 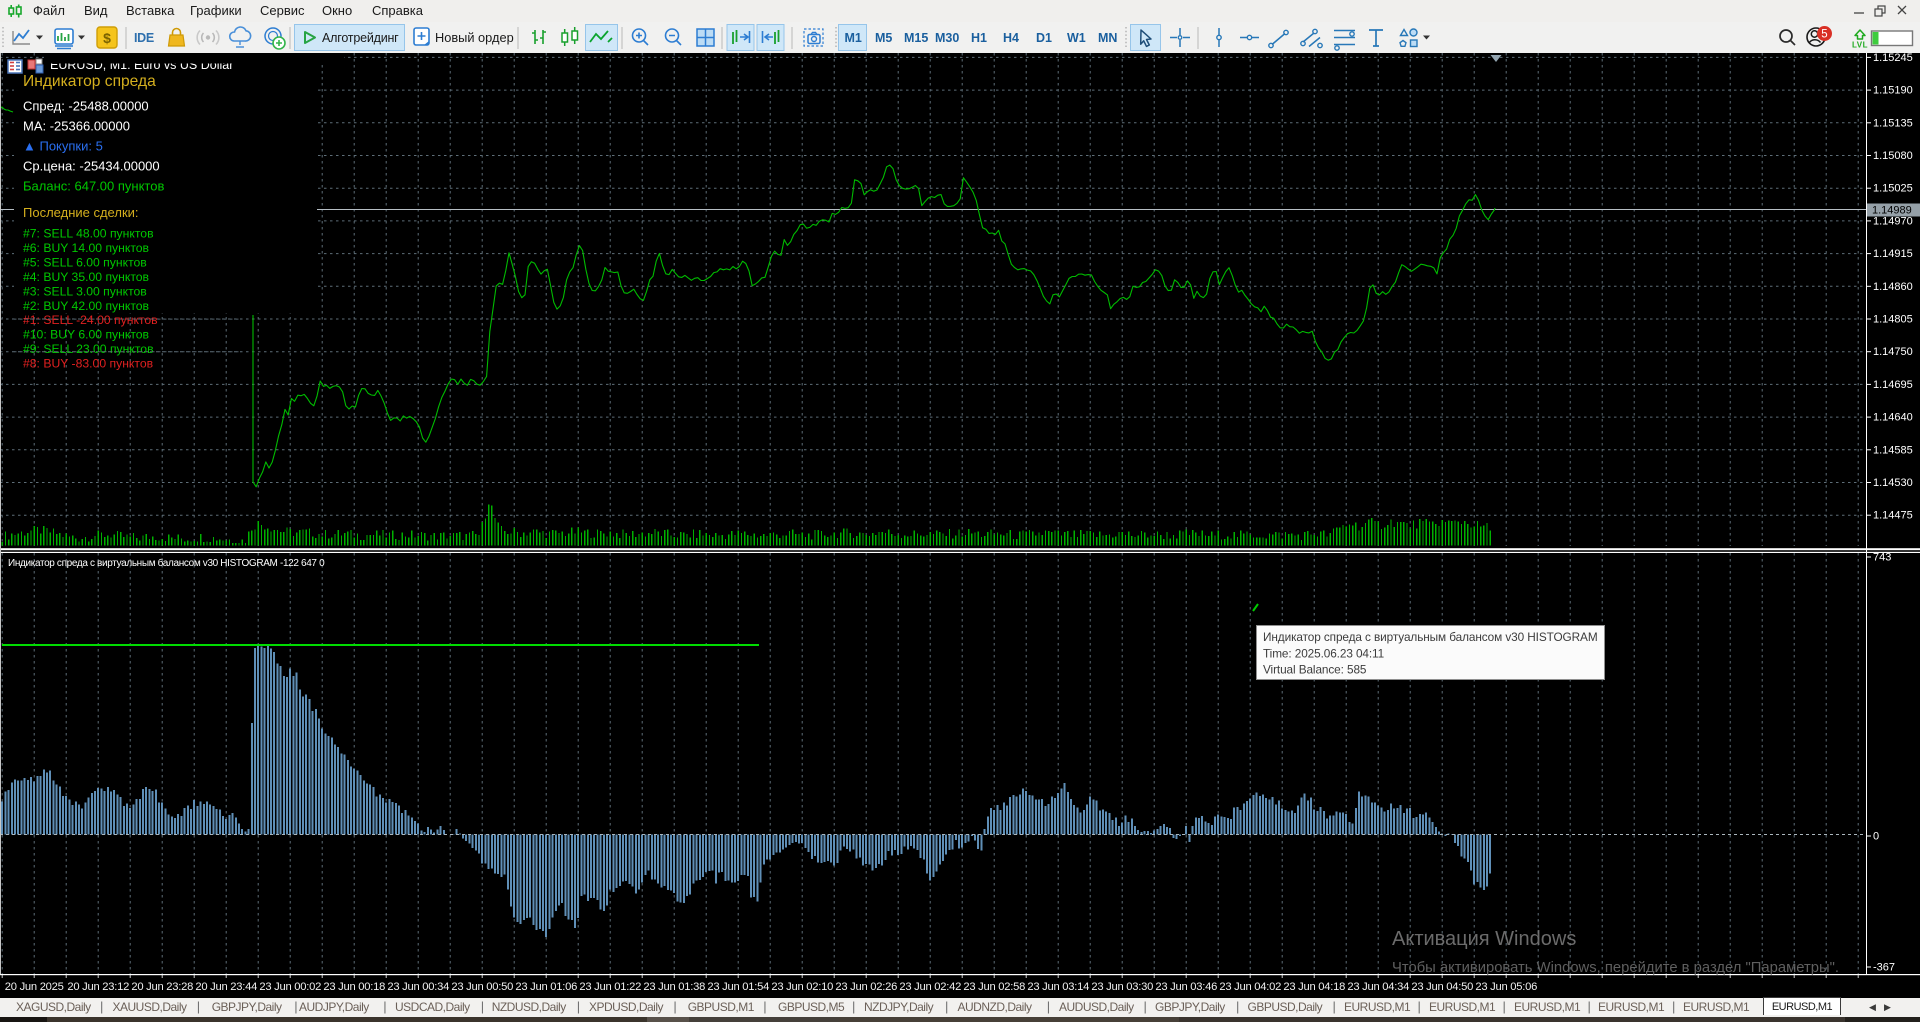 I want to click on svg-text: 23 Jun 04:02, so click(x=1250, y=987).